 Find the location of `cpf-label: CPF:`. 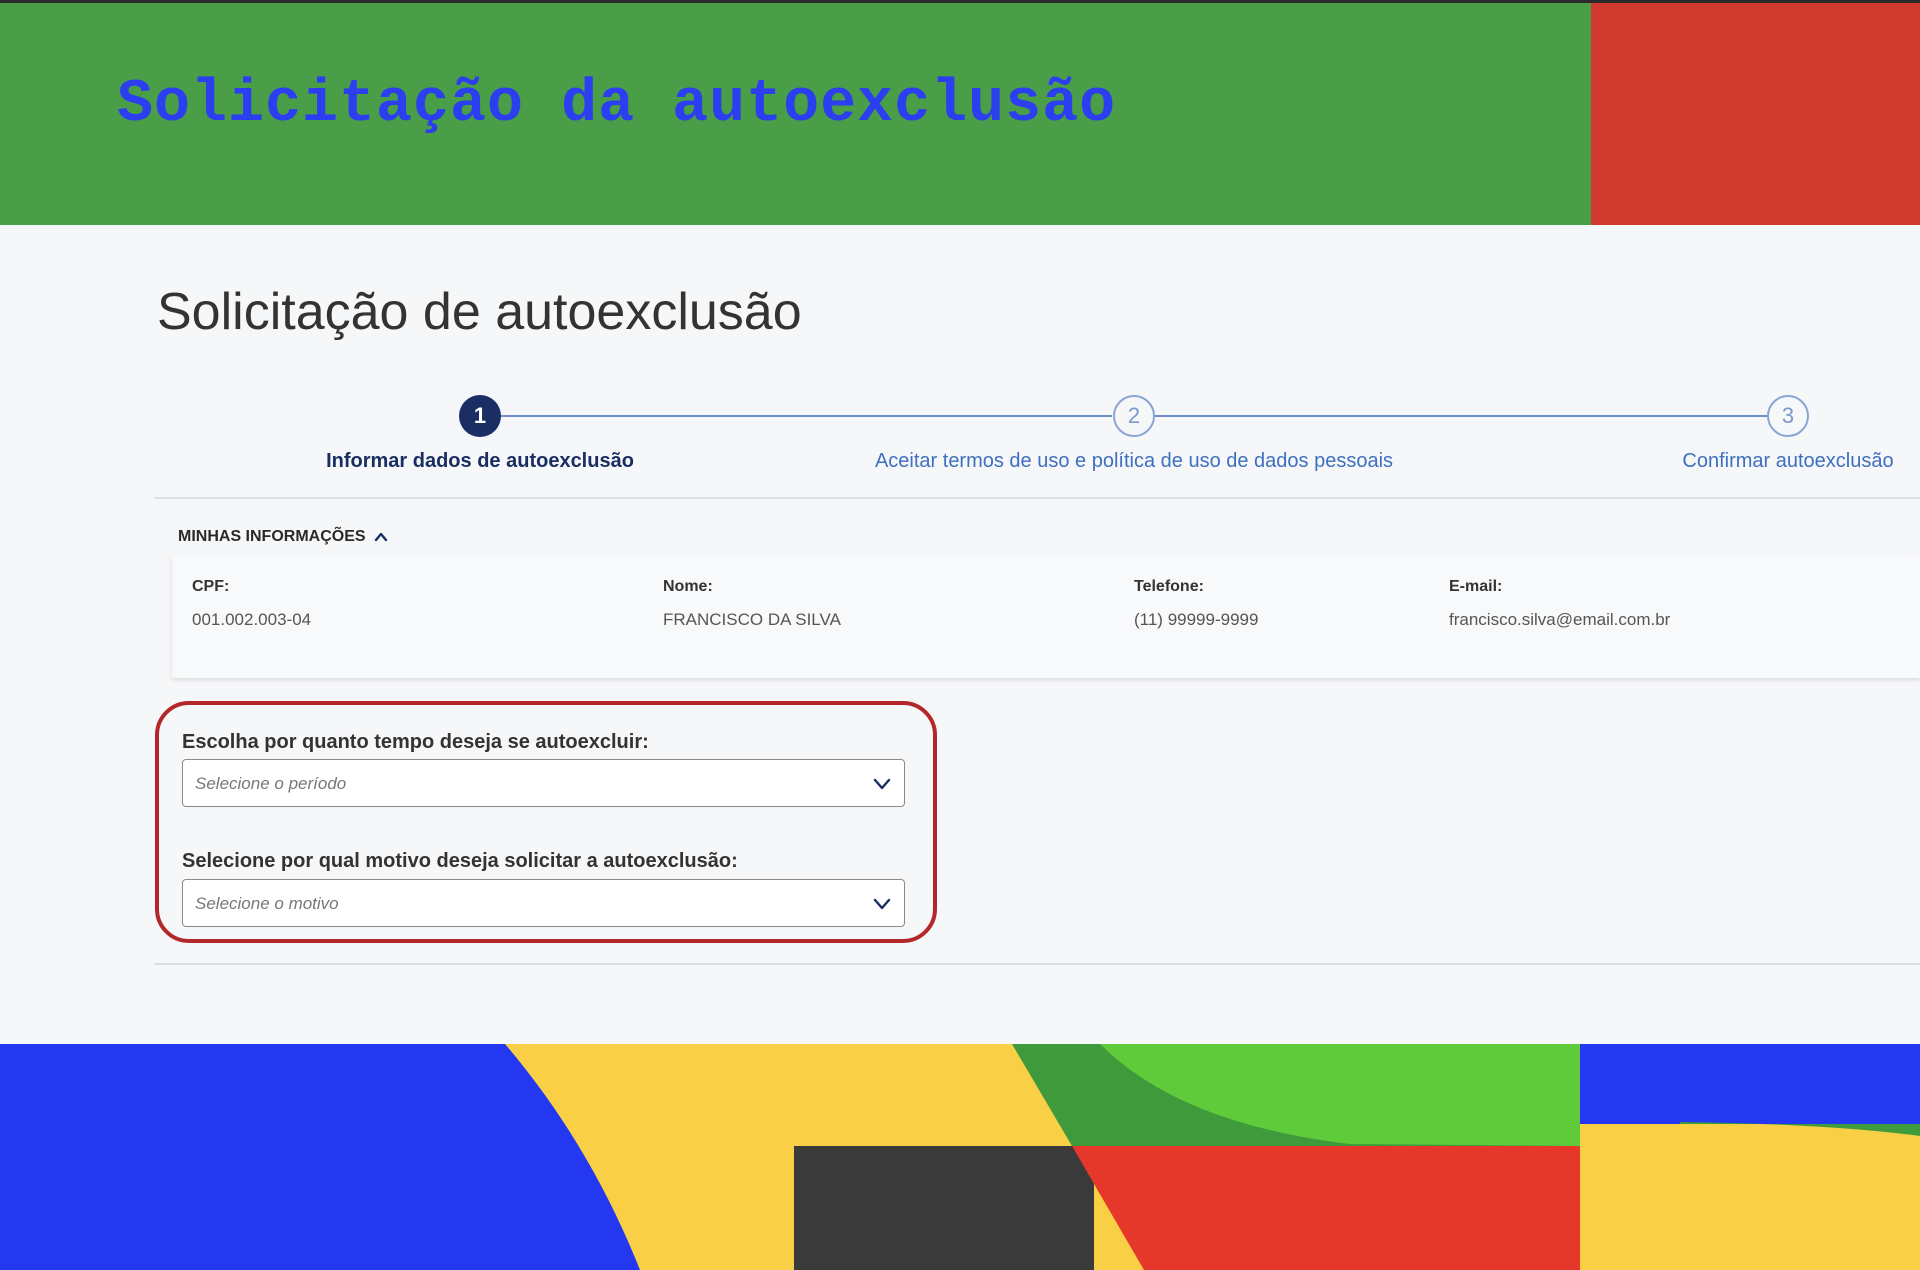

cpf-label: CPF: is located at coordinates (211, 586).